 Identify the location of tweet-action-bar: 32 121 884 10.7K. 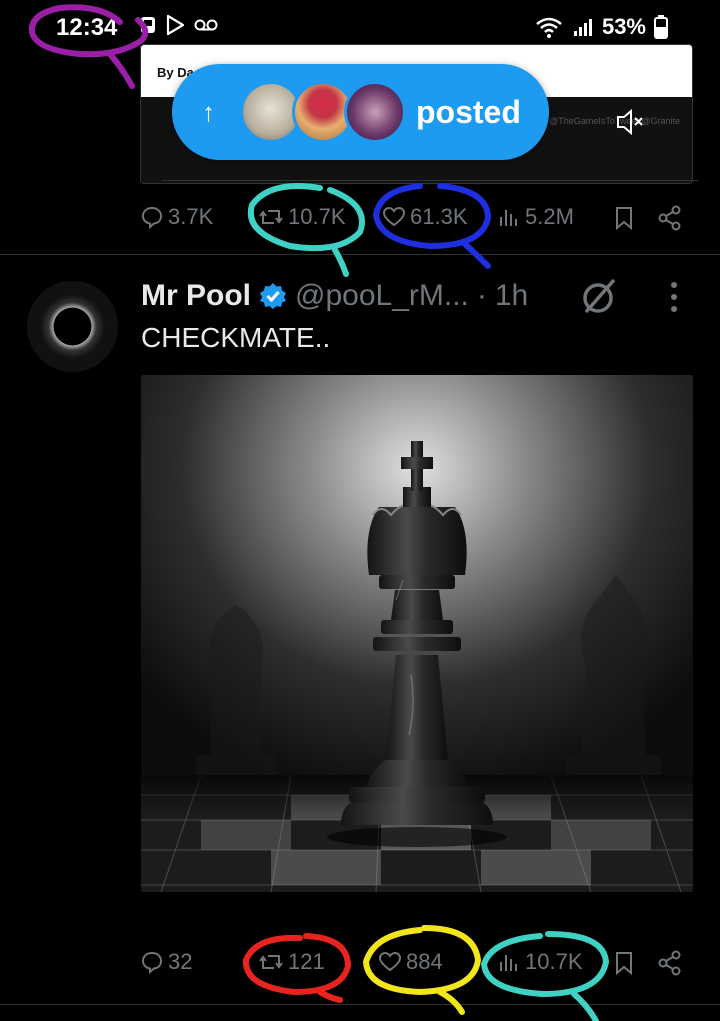
(360, 965).